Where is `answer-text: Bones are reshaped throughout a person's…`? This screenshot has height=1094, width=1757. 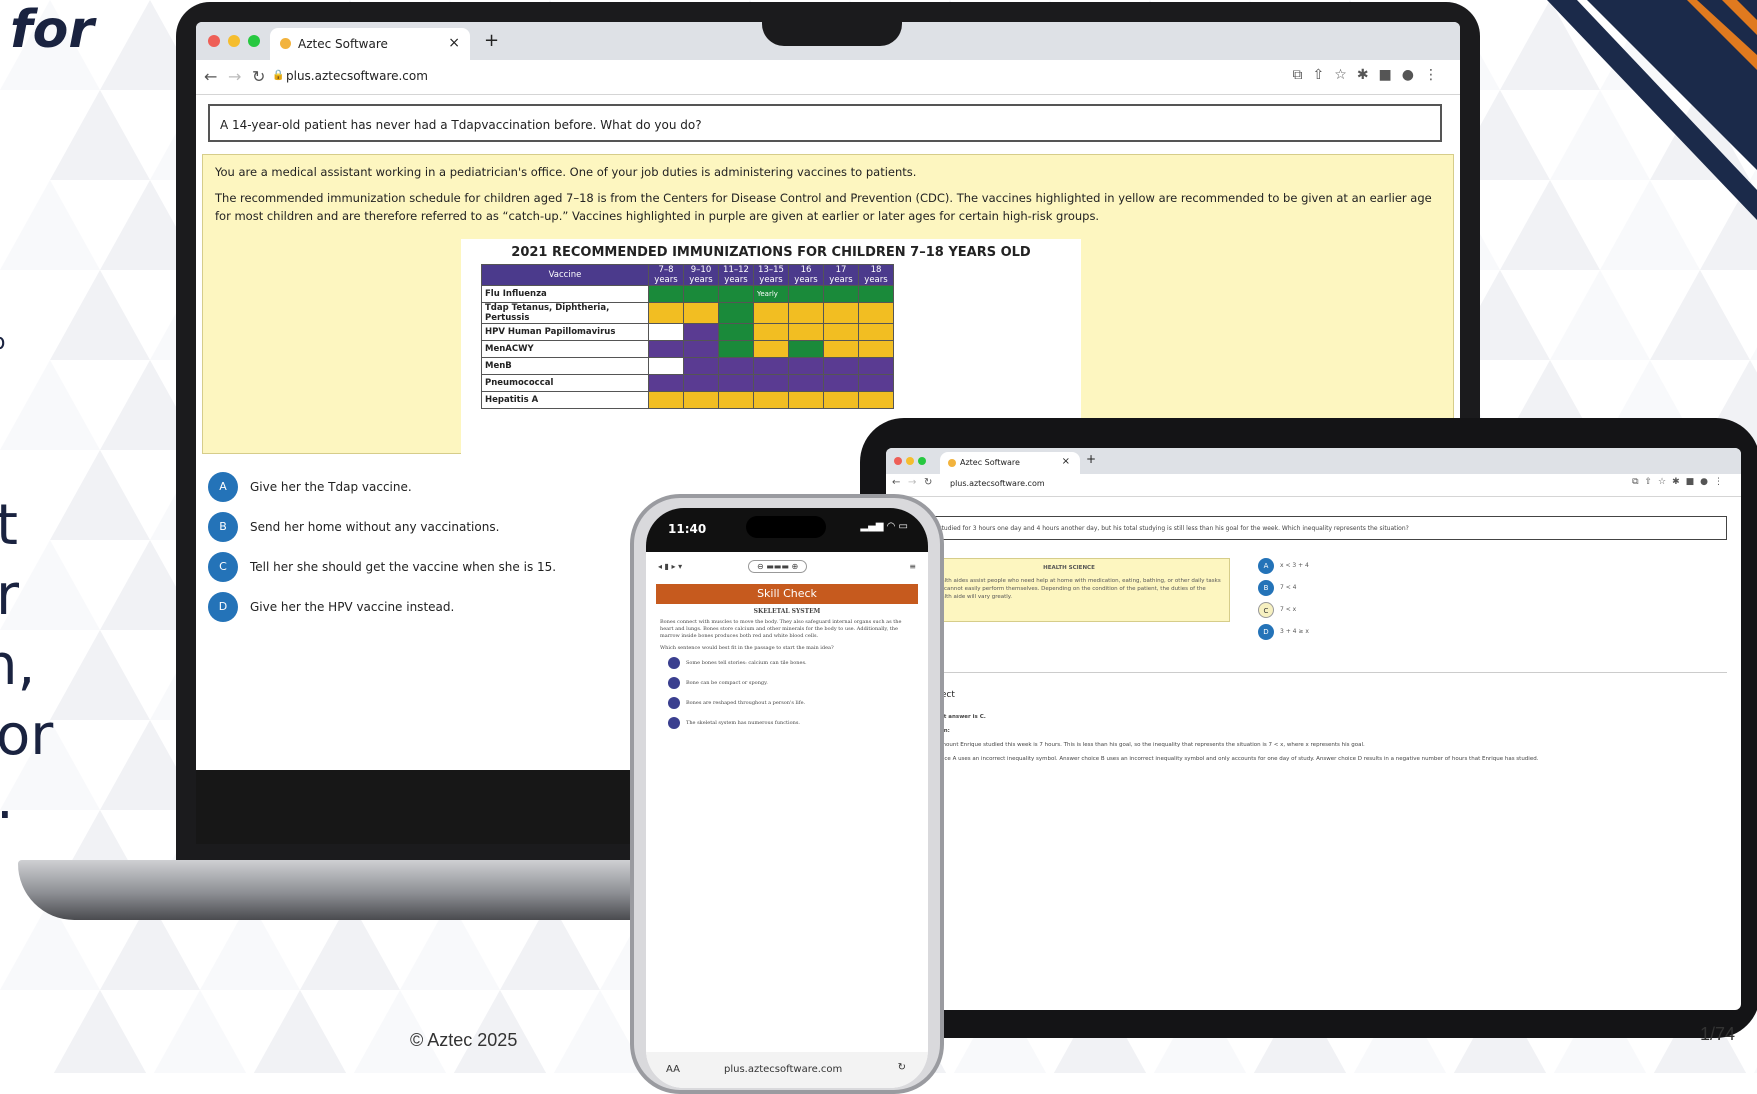 answer-text: Bones are reshaped throughout a person's… is located at coordinates (746, 703).